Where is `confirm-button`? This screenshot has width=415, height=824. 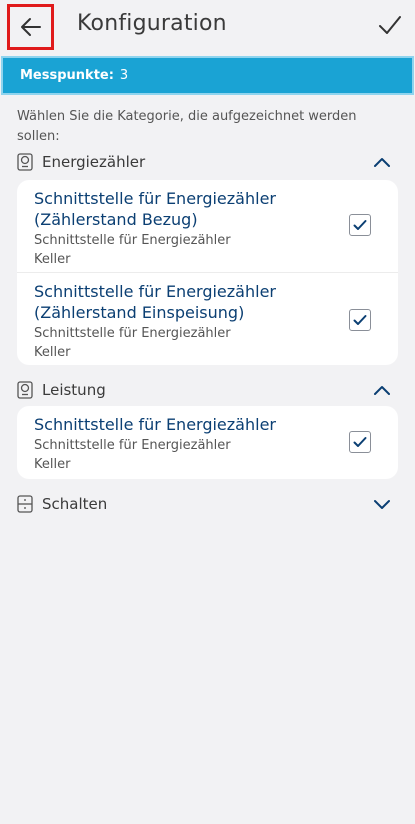 confirm-button is located at coordinates (390, 25).